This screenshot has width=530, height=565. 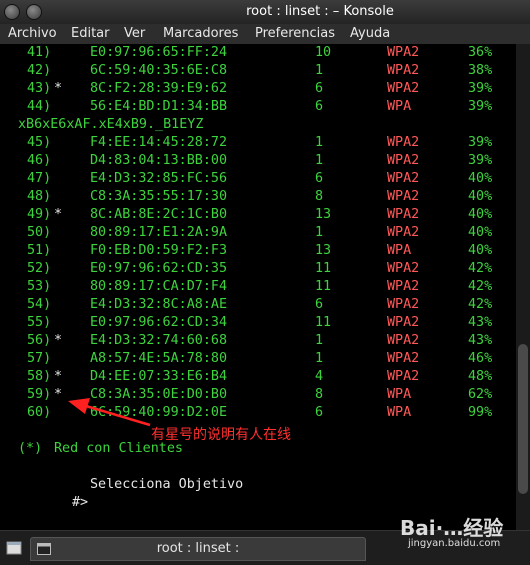 I want to click on watermark: Bai·…经验 jingyan.baidu.com, so click(x=452, y=530).